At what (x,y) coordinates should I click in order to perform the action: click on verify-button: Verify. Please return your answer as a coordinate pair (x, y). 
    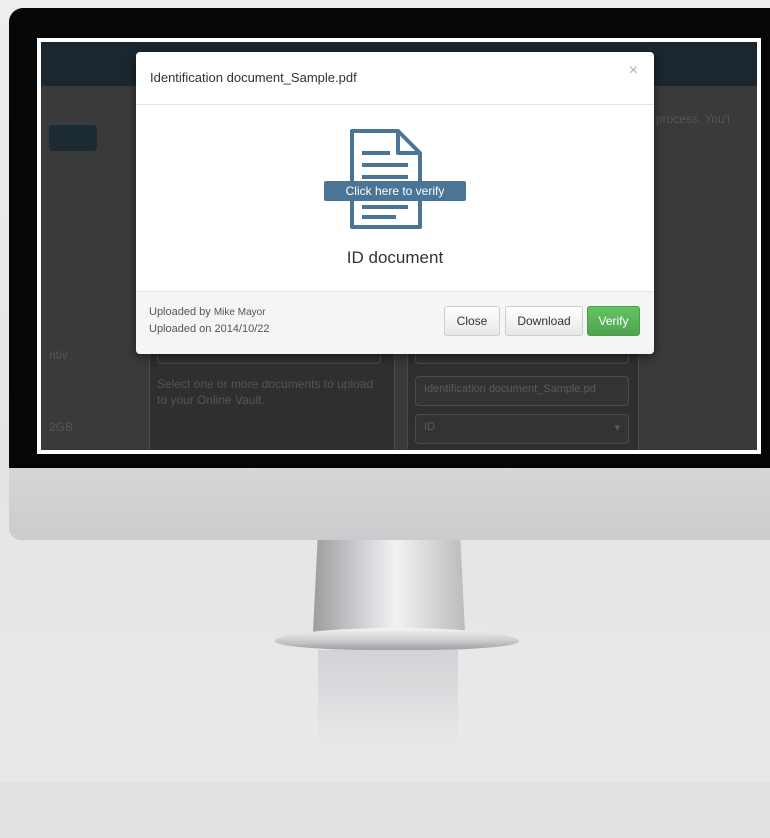
    Looking at the image, I should click on (613, 321).